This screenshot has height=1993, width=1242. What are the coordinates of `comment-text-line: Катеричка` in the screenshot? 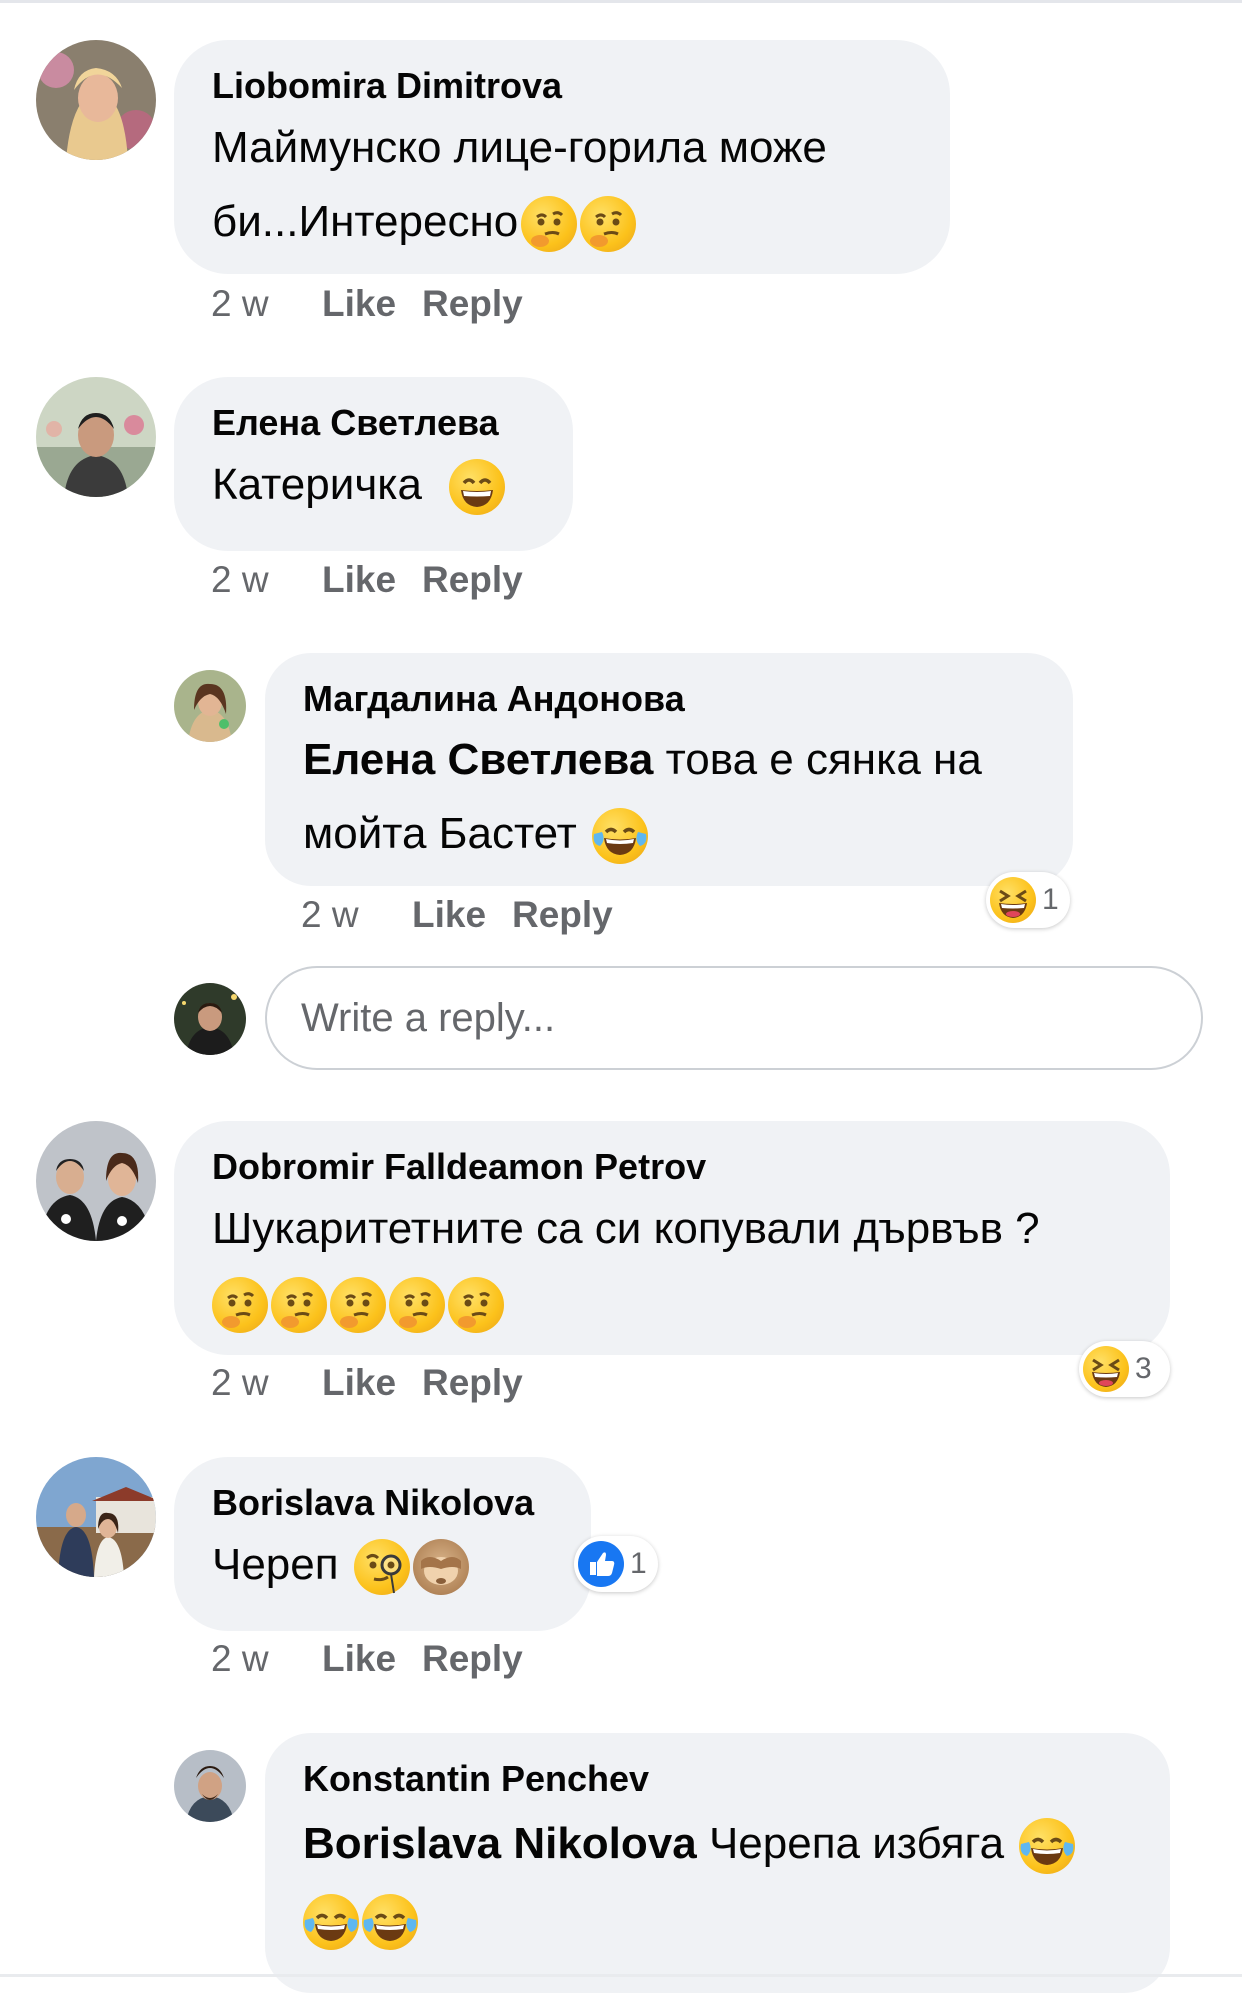 It's located at (317, 484).